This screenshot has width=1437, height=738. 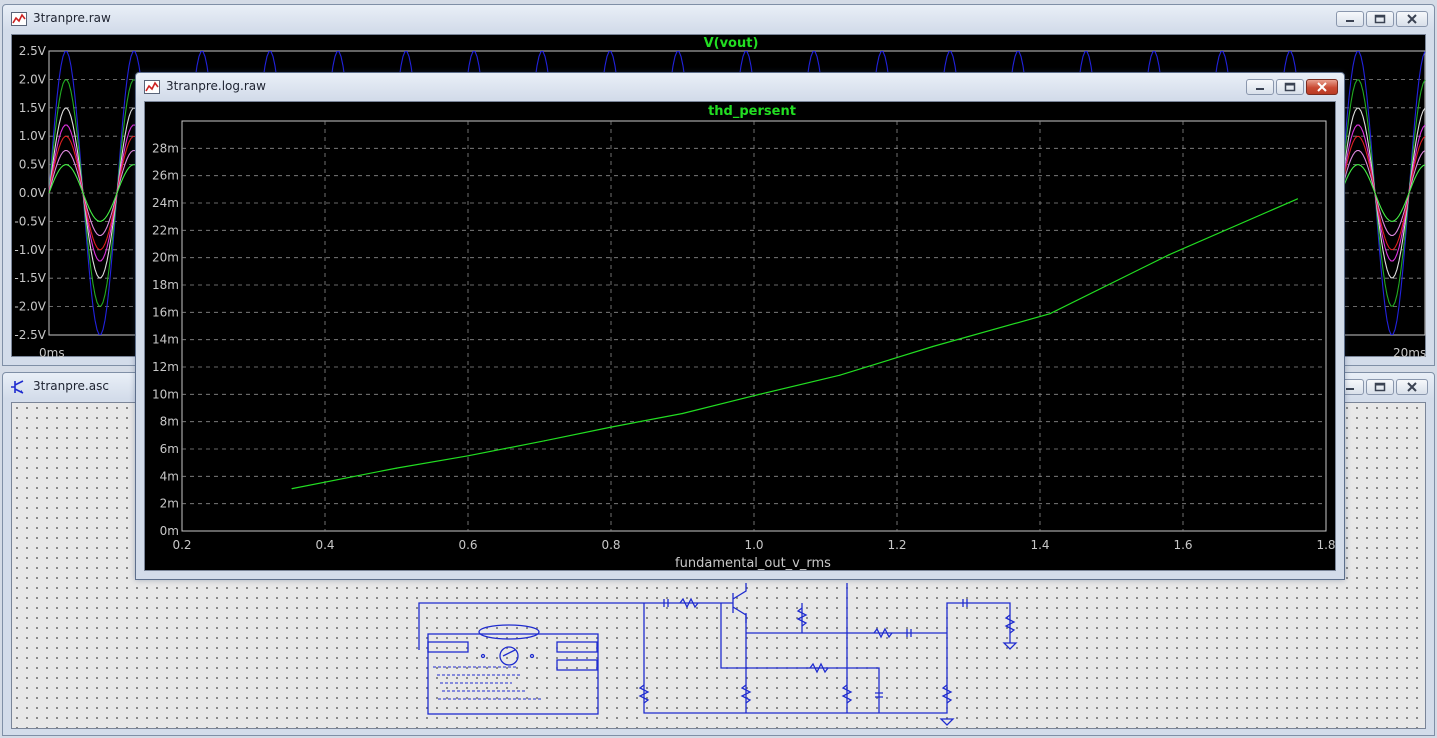 I want to click on y-tick-label: 4m, so click(x=169, y=476).